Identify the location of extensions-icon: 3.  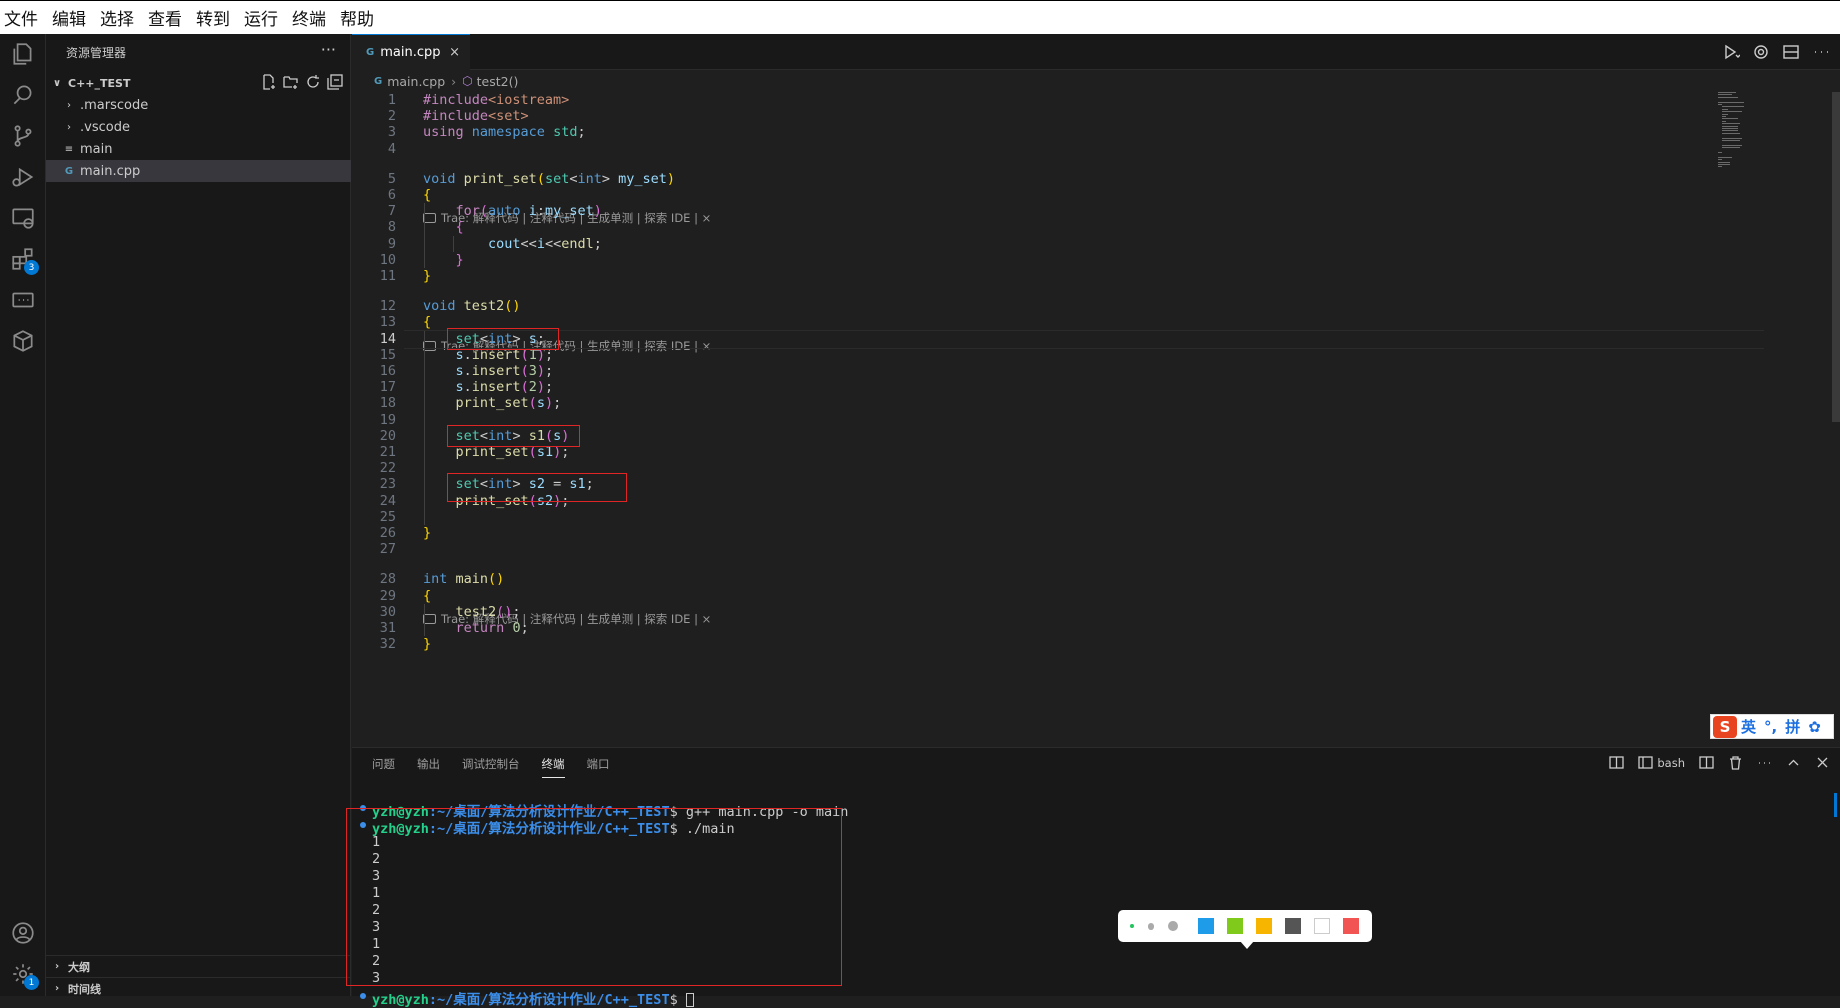
(23, 259).